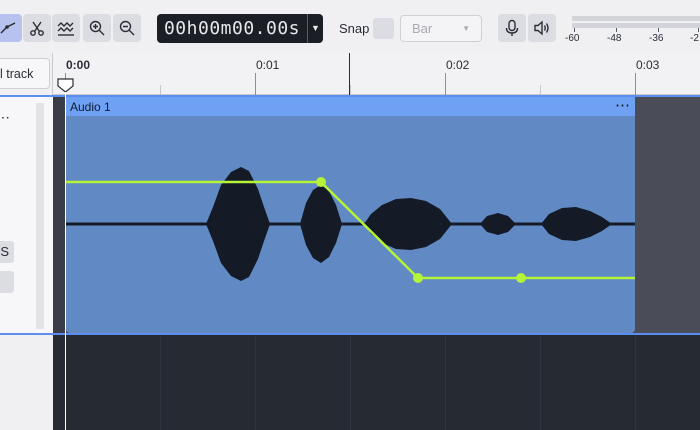 The image size is (700, 430). Describe the element at coordinates (422, 28) in the screenshot. I see `snap-select-value: Bar` at that location.